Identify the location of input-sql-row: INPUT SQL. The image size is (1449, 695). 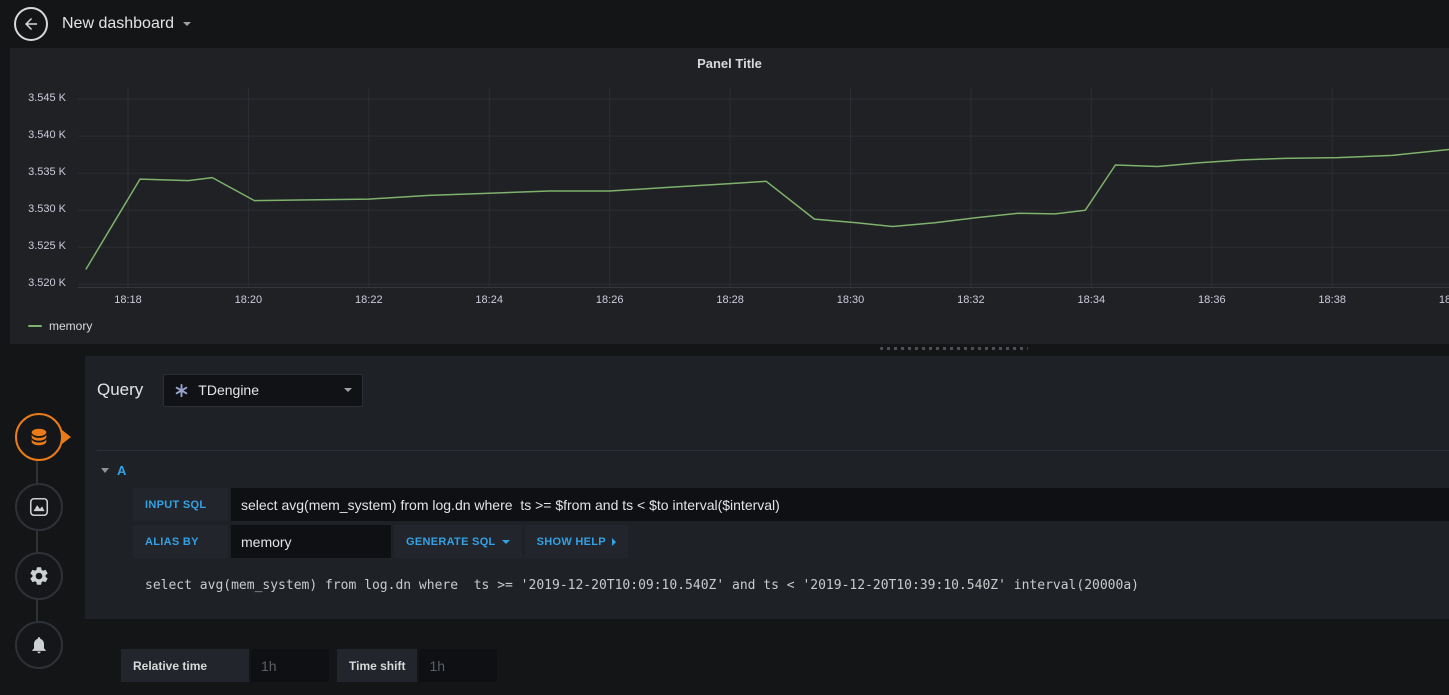
(791, 504).